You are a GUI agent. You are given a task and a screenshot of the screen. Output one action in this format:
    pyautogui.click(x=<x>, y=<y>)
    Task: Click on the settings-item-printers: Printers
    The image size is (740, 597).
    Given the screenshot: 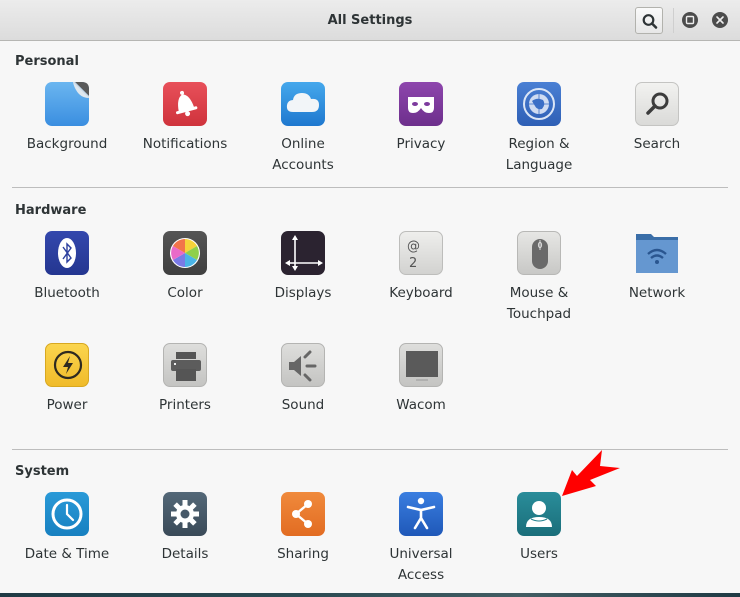 What is the action you would take?
    pyautogui.click(x=185, y=379)
    